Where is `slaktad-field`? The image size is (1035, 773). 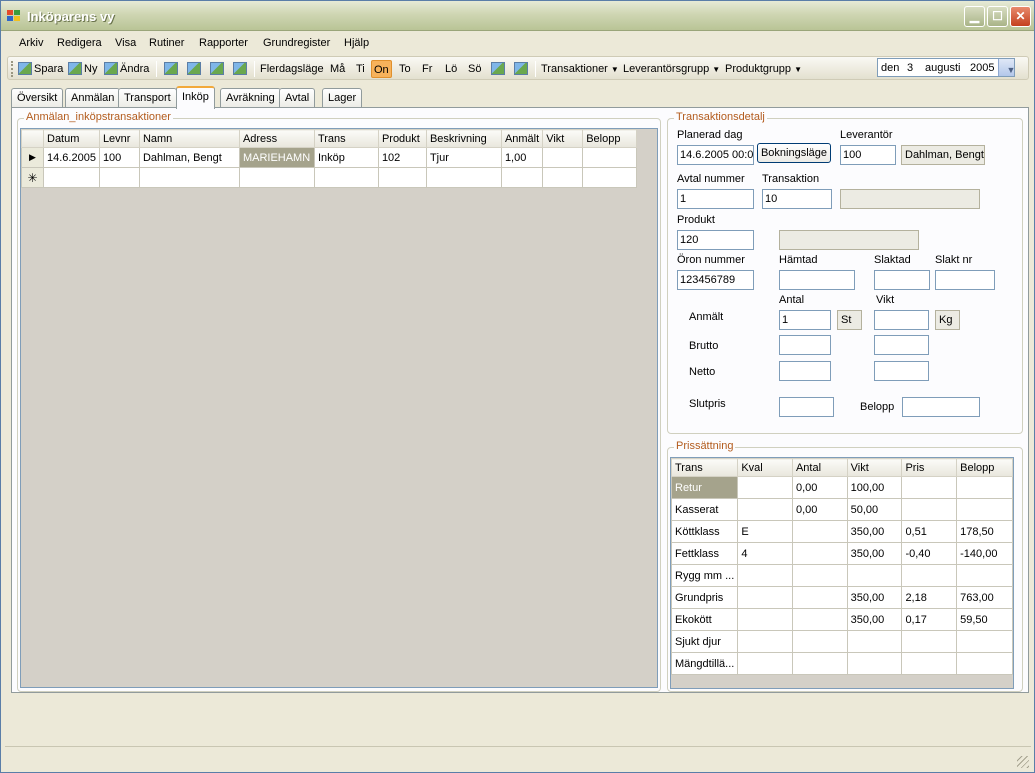 slaktad-field is located at coordinates (902, 280).